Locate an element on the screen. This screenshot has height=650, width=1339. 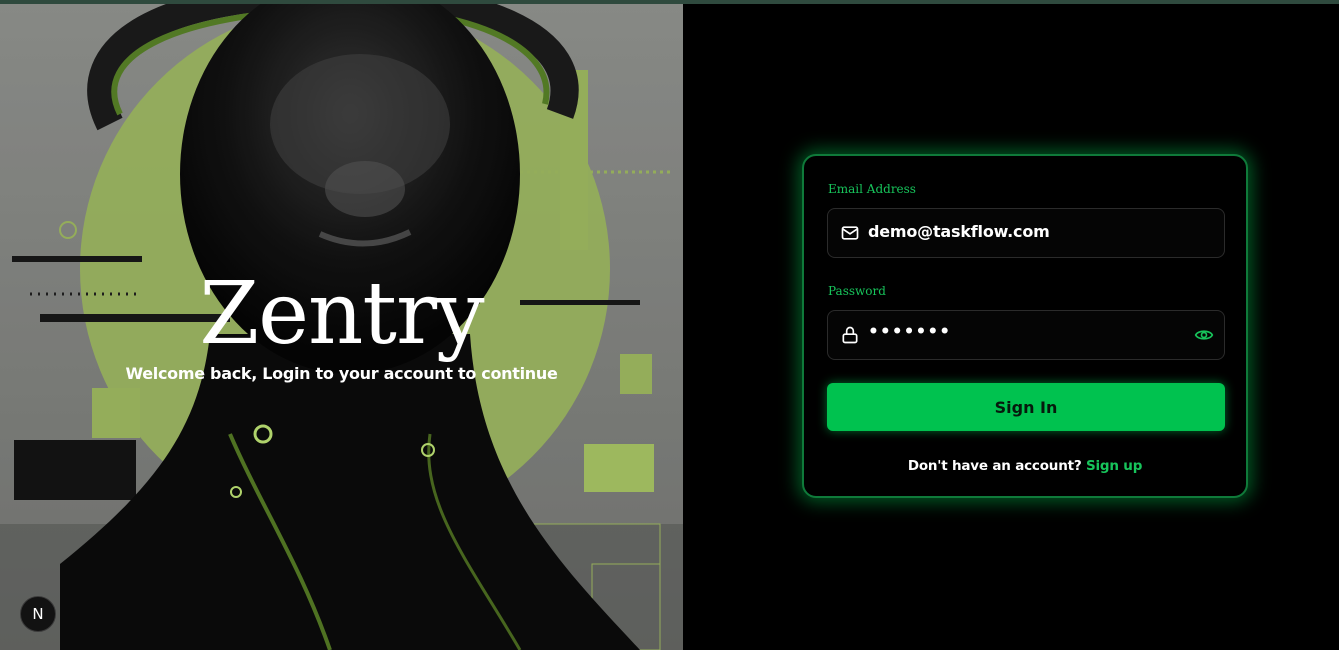
eye-icon is located at coordinates (1204, 335).